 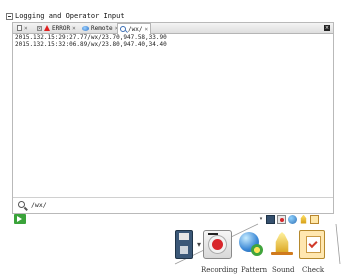 What do you see at coordinates (292, 219) in the screenshot?
I see `pattern-icon` at bounding box center [292, 219].